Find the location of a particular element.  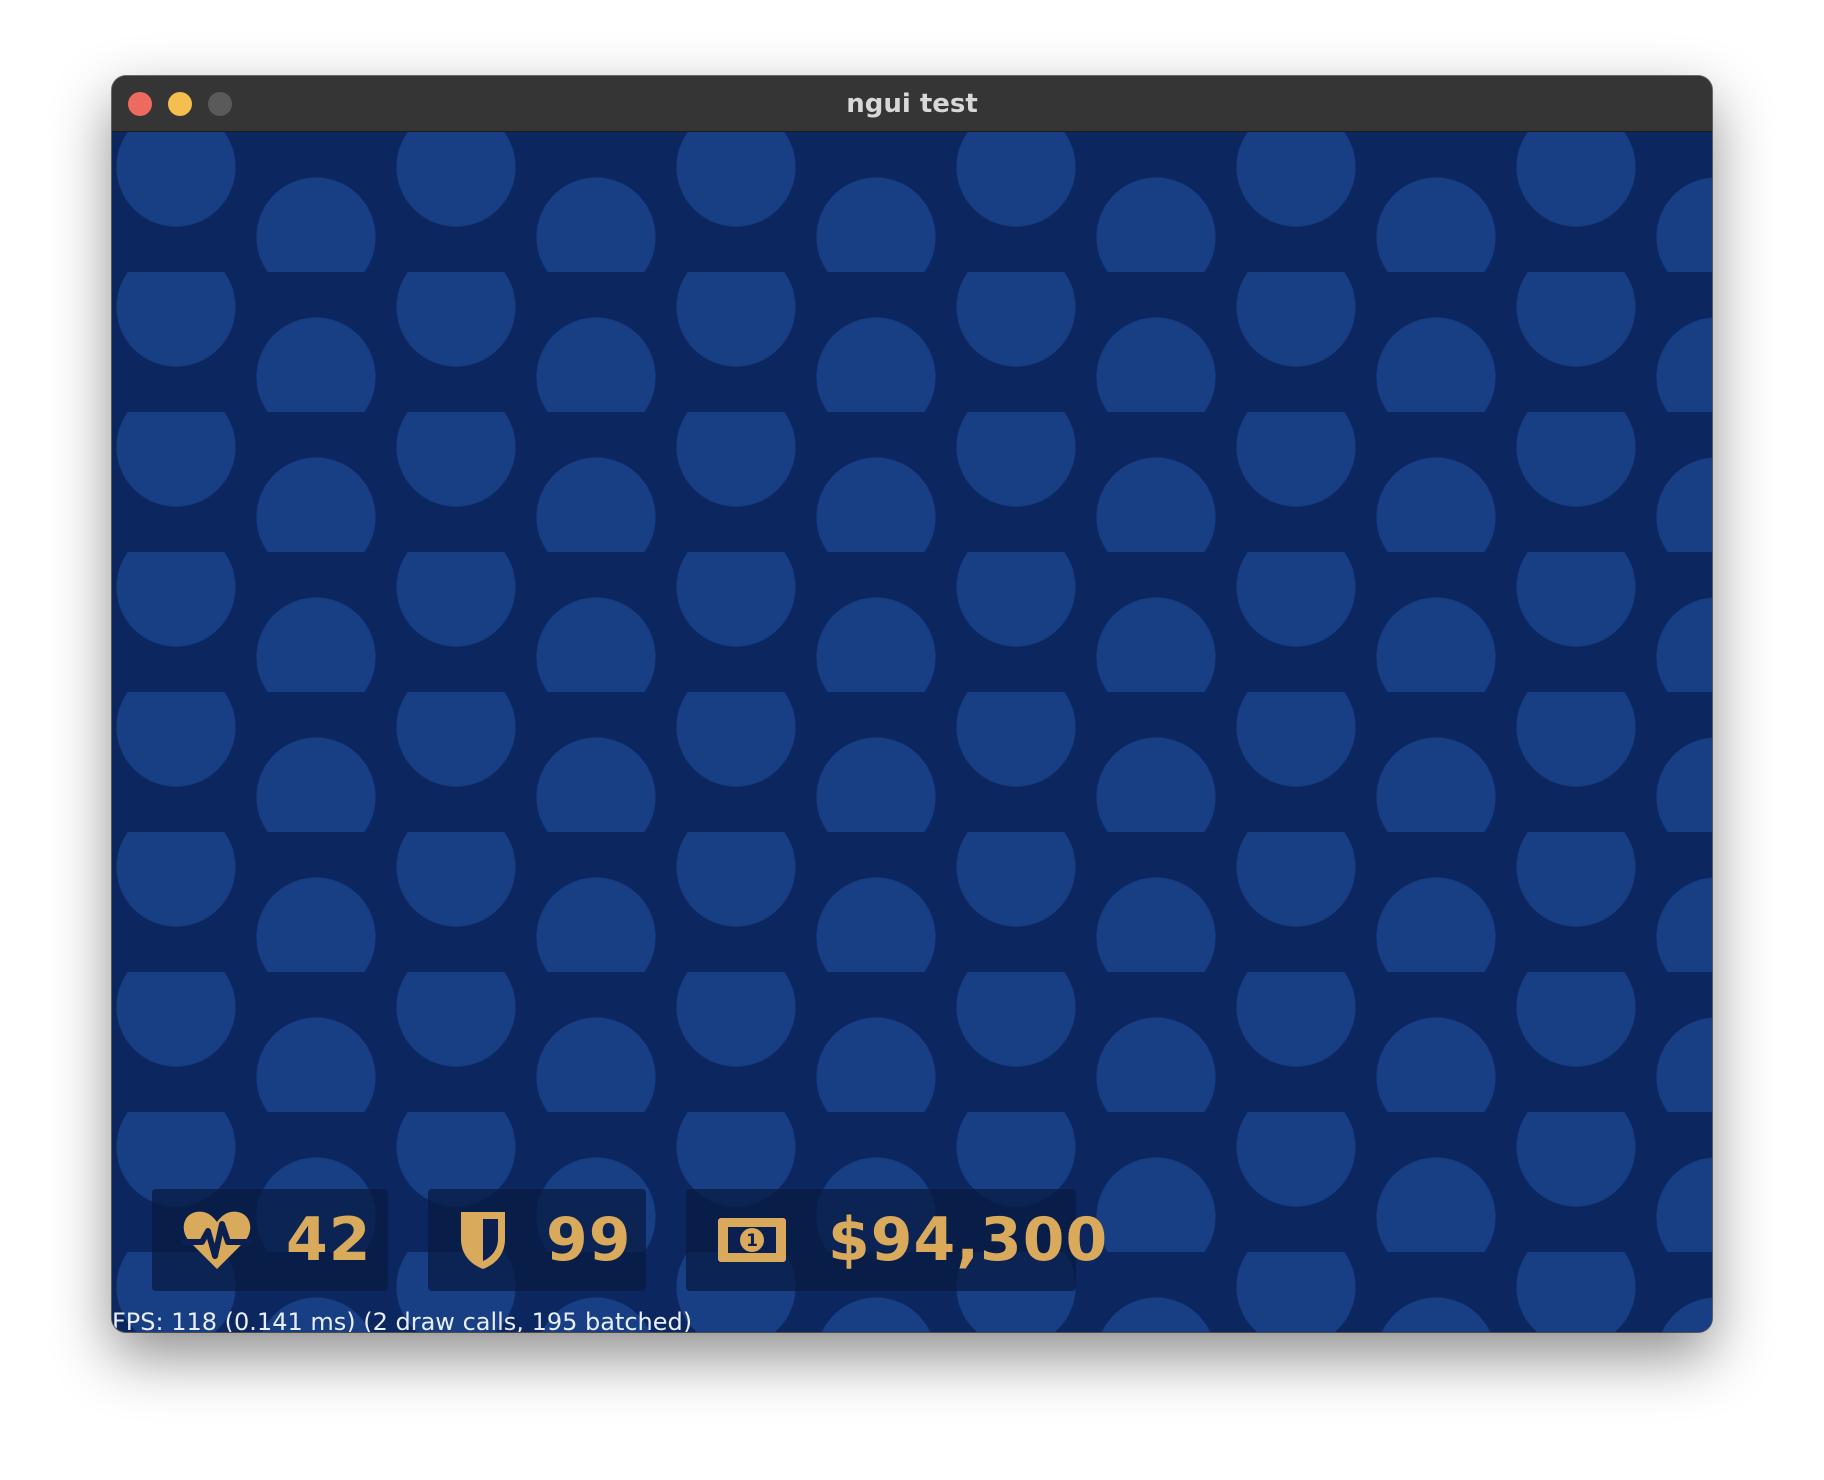

money-value: $94,300 is located at coordinates (968, 1240).